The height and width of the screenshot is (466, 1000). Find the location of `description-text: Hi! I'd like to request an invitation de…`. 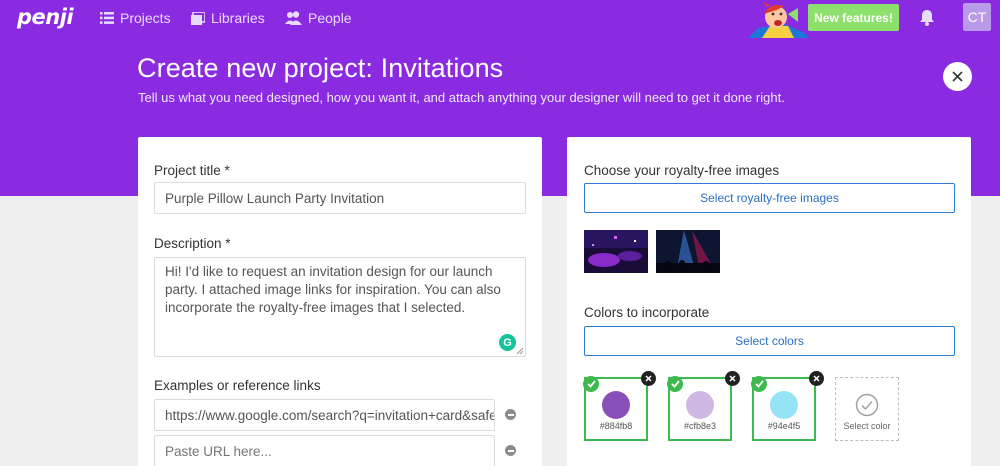

description-text: Hi! I'd like to request an invitation de… is located at coordinates (333, 289).